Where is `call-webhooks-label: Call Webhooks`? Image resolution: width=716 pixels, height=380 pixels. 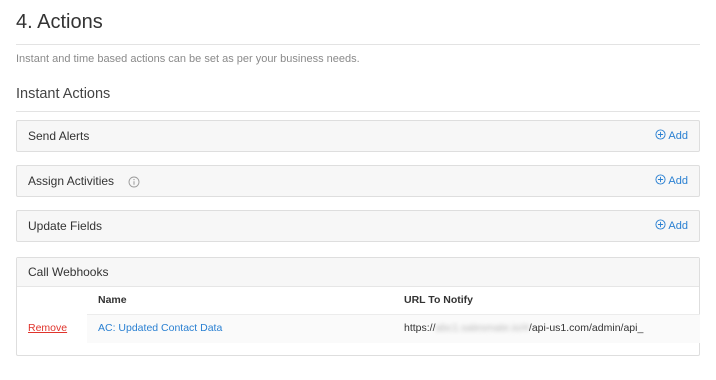
call-webhooks-label: Call Webhooks is located at coordinates (68, 272).